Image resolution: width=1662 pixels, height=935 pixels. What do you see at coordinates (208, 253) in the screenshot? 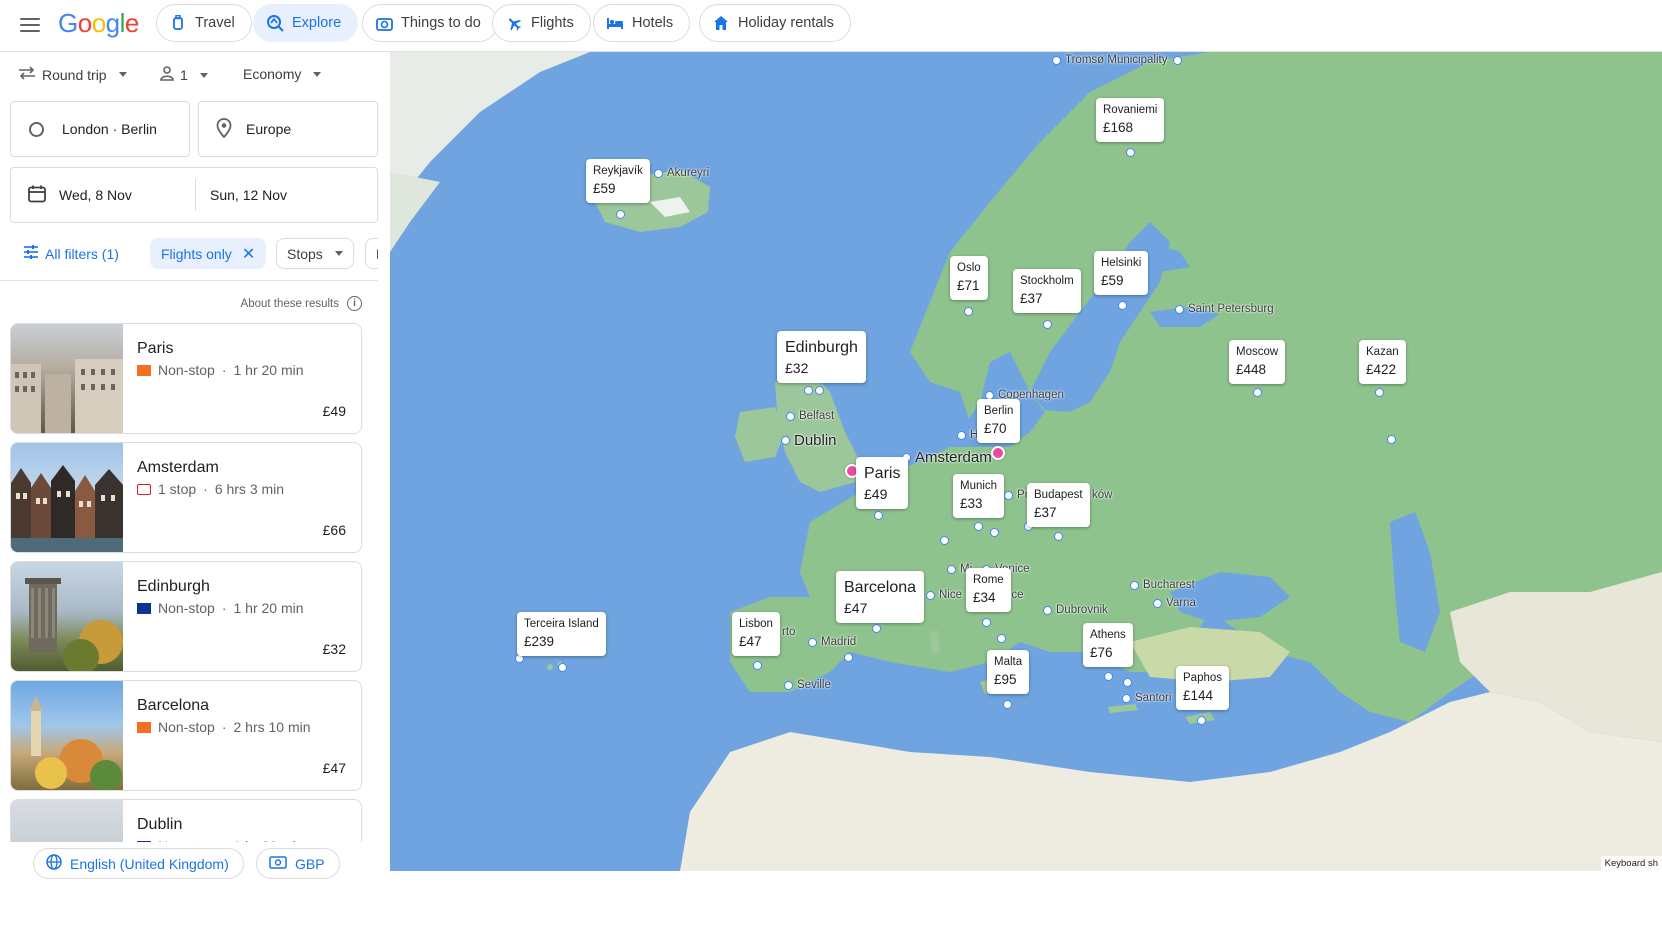
I see `flights-only-chip: Flights only ✕` at bounding box center [208, 253].